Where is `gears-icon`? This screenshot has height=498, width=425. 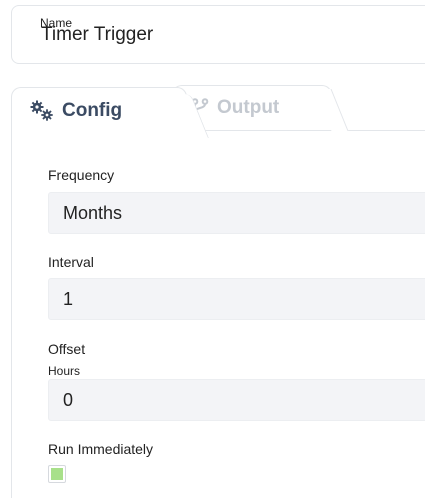
gears-icon is located at coordinates (42, 111).